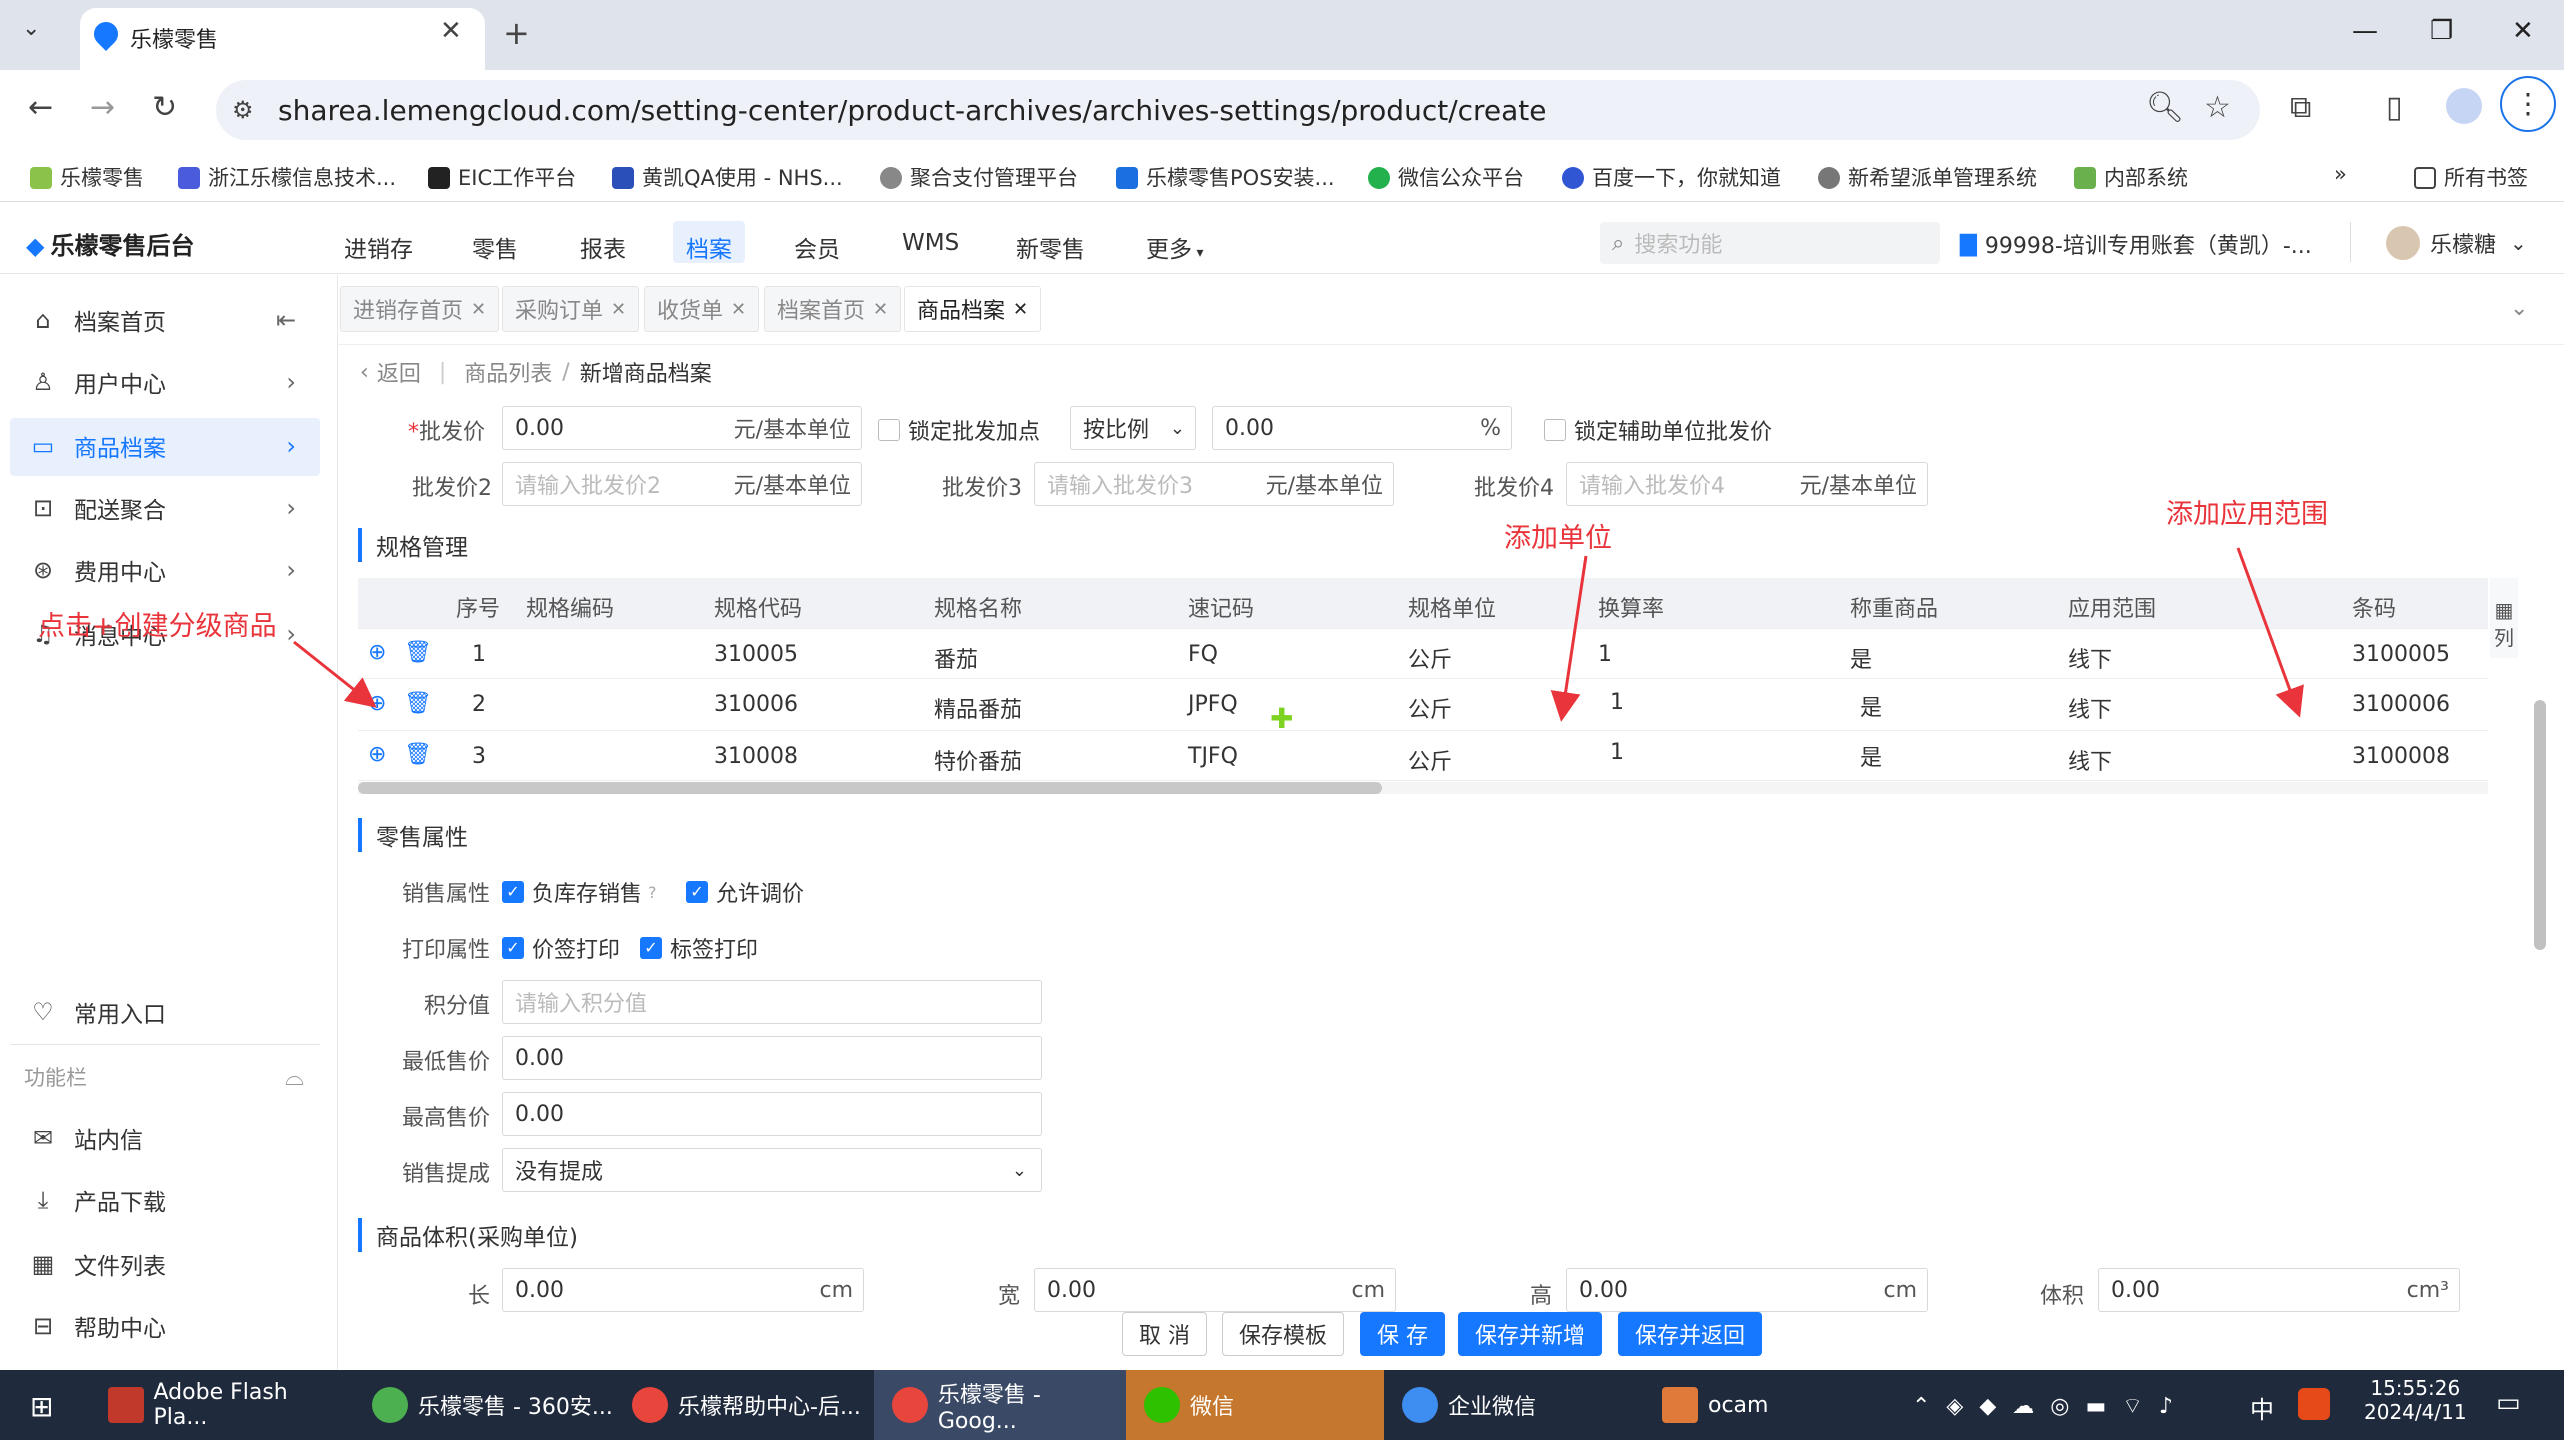  Describe the element at coordinates (41, 1406) in the screenshot. I see `windows-start-icon: ⊞` at that location.